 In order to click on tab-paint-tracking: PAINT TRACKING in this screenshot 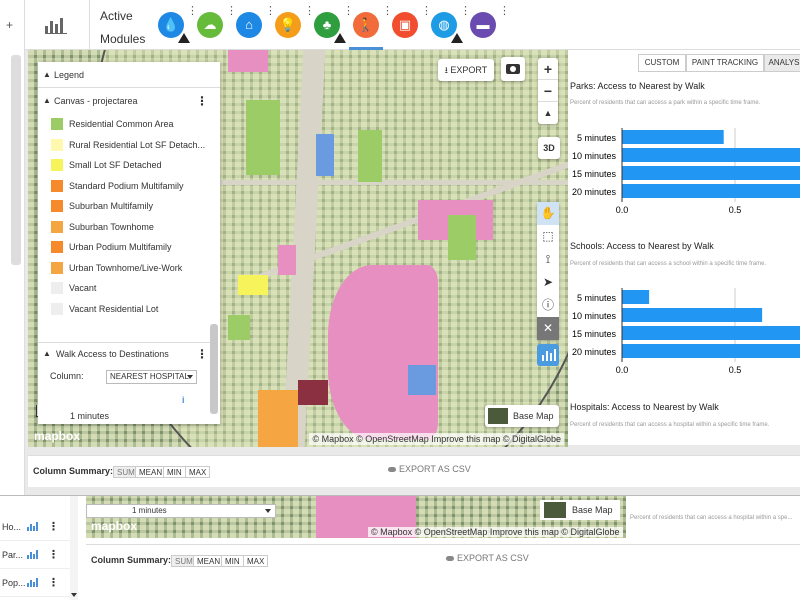, I will do `click(725, 63)`.